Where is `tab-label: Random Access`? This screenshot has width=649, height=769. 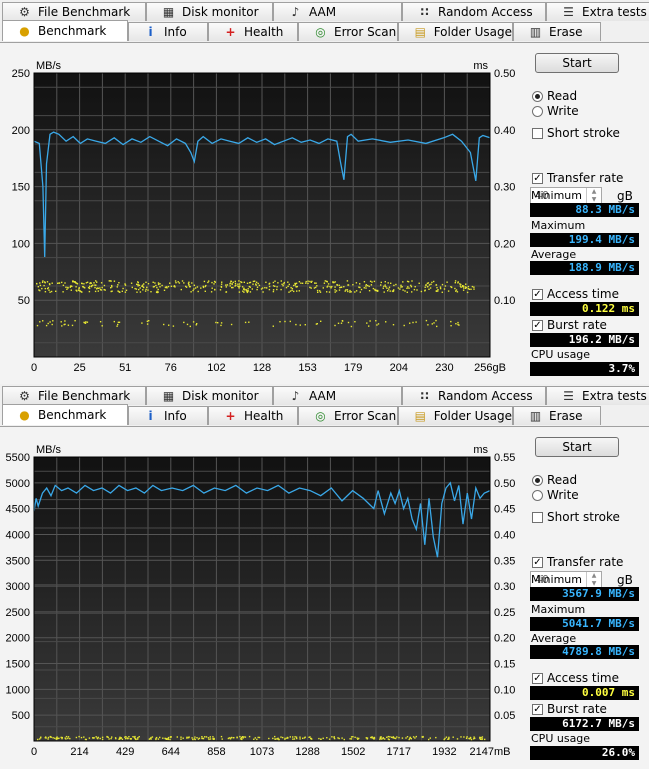 tab-label: Random Access is located at coordinates (485, 396).